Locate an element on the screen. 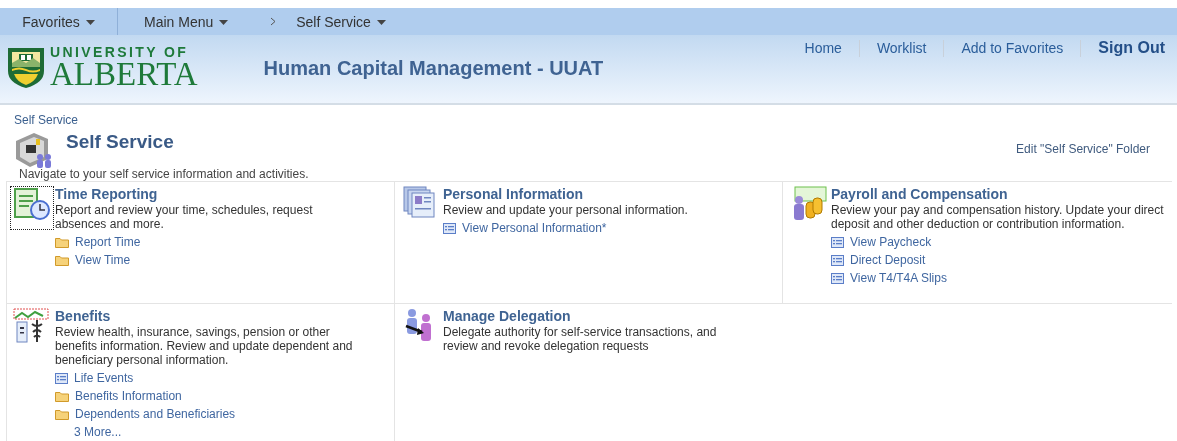 The image size is (1177, 441). chevron-icon is located at coordinates (273, 21).